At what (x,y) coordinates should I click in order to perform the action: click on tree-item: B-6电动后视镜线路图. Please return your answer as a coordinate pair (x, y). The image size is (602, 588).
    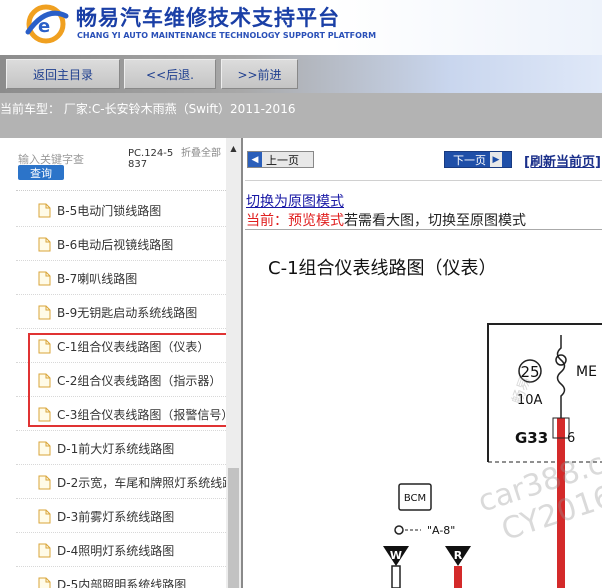
    Looking at the image, I should click on (105, 244).